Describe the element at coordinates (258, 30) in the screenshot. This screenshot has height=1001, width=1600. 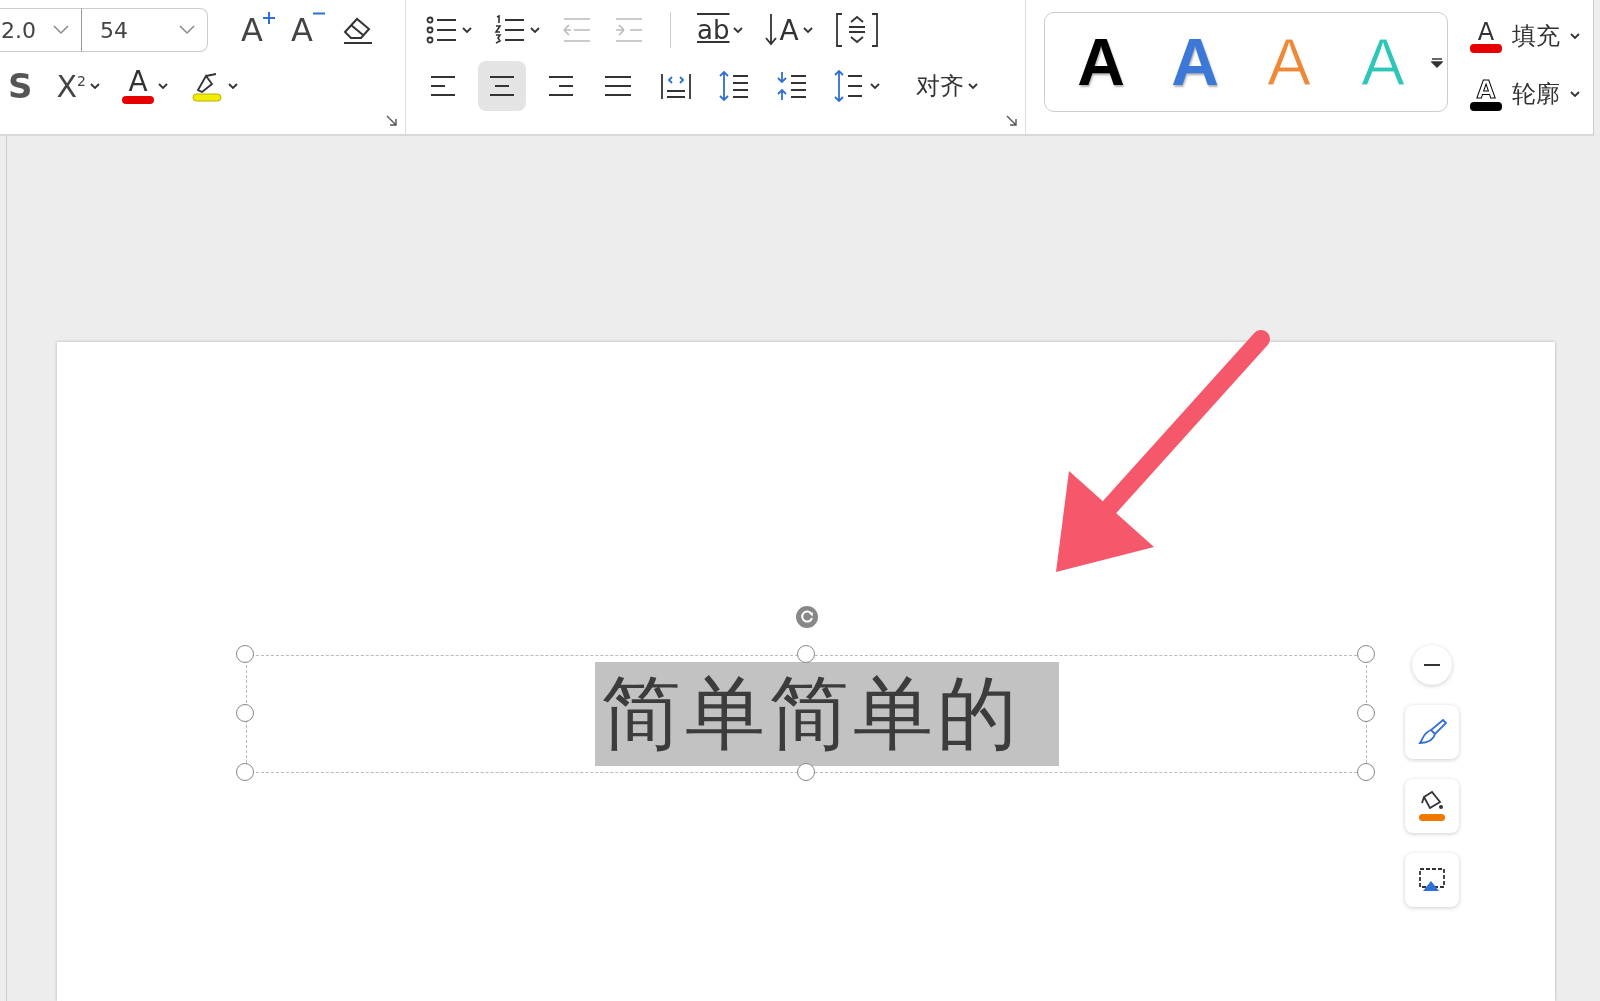
I see `grow-font-button: A` at that location.